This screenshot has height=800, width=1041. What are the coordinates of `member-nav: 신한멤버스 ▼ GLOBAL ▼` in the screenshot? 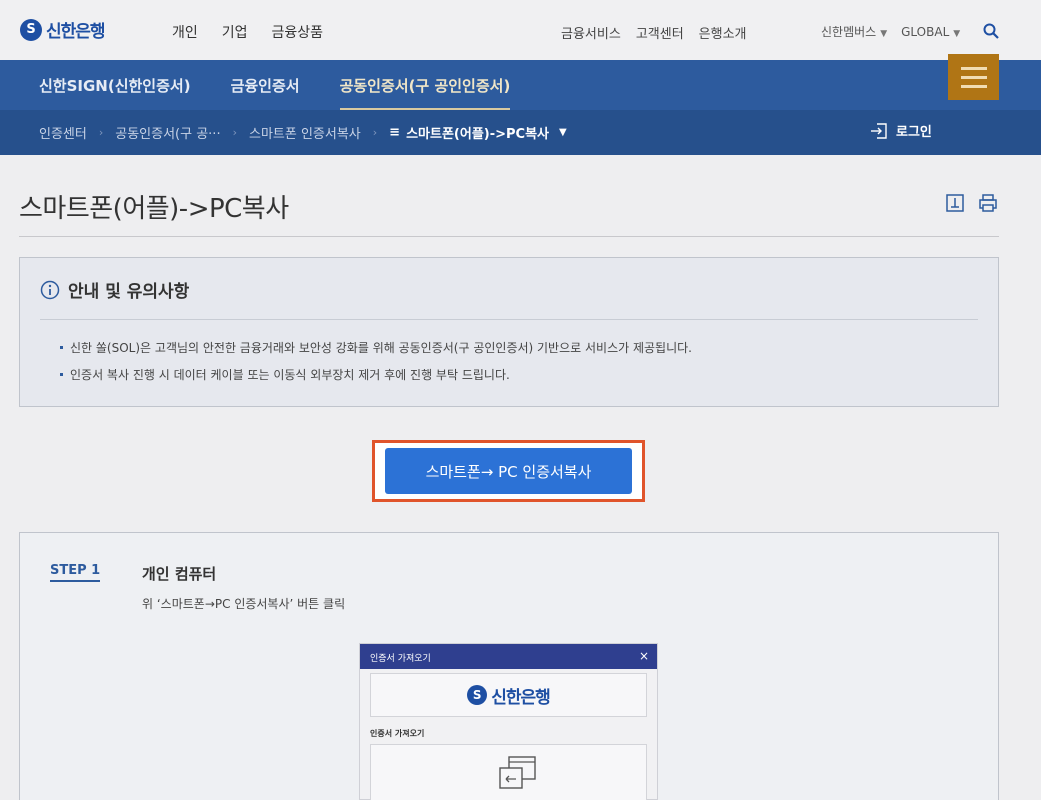 It's located at (890, 31).